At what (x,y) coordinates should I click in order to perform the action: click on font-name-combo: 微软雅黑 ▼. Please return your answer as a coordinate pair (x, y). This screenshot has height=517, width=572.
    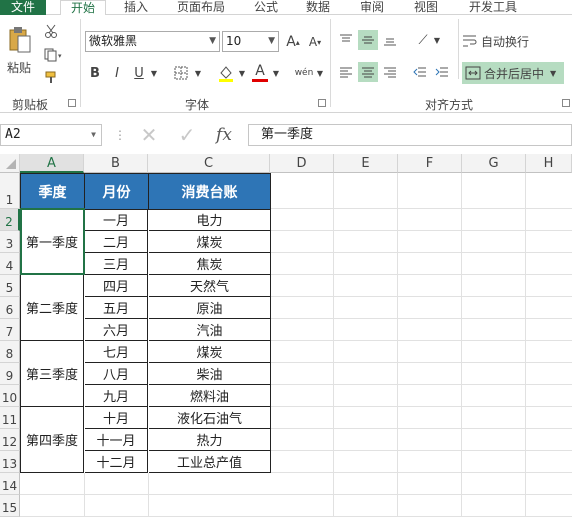
    Looking at the image, I should click on (152, 41).